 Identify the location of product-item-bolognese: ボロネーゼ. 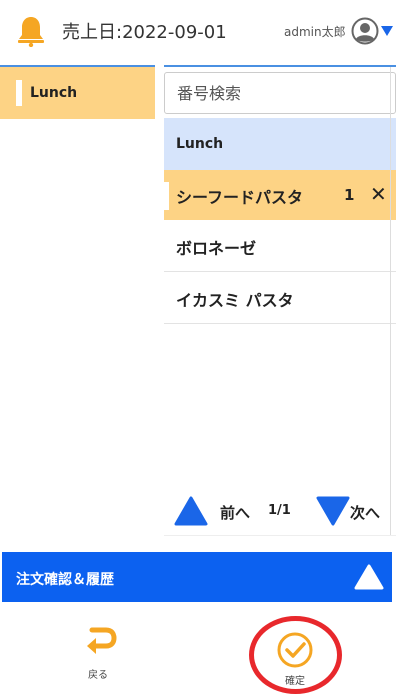
(280, 246).